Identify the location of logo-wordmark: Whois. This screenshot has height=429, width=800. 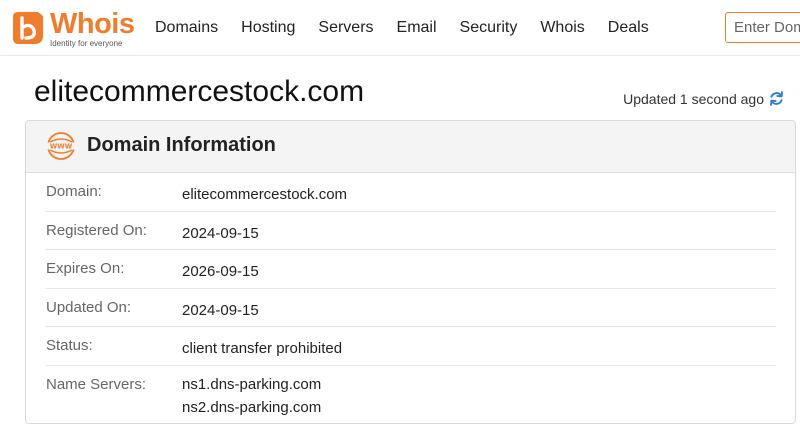
(92, 24).